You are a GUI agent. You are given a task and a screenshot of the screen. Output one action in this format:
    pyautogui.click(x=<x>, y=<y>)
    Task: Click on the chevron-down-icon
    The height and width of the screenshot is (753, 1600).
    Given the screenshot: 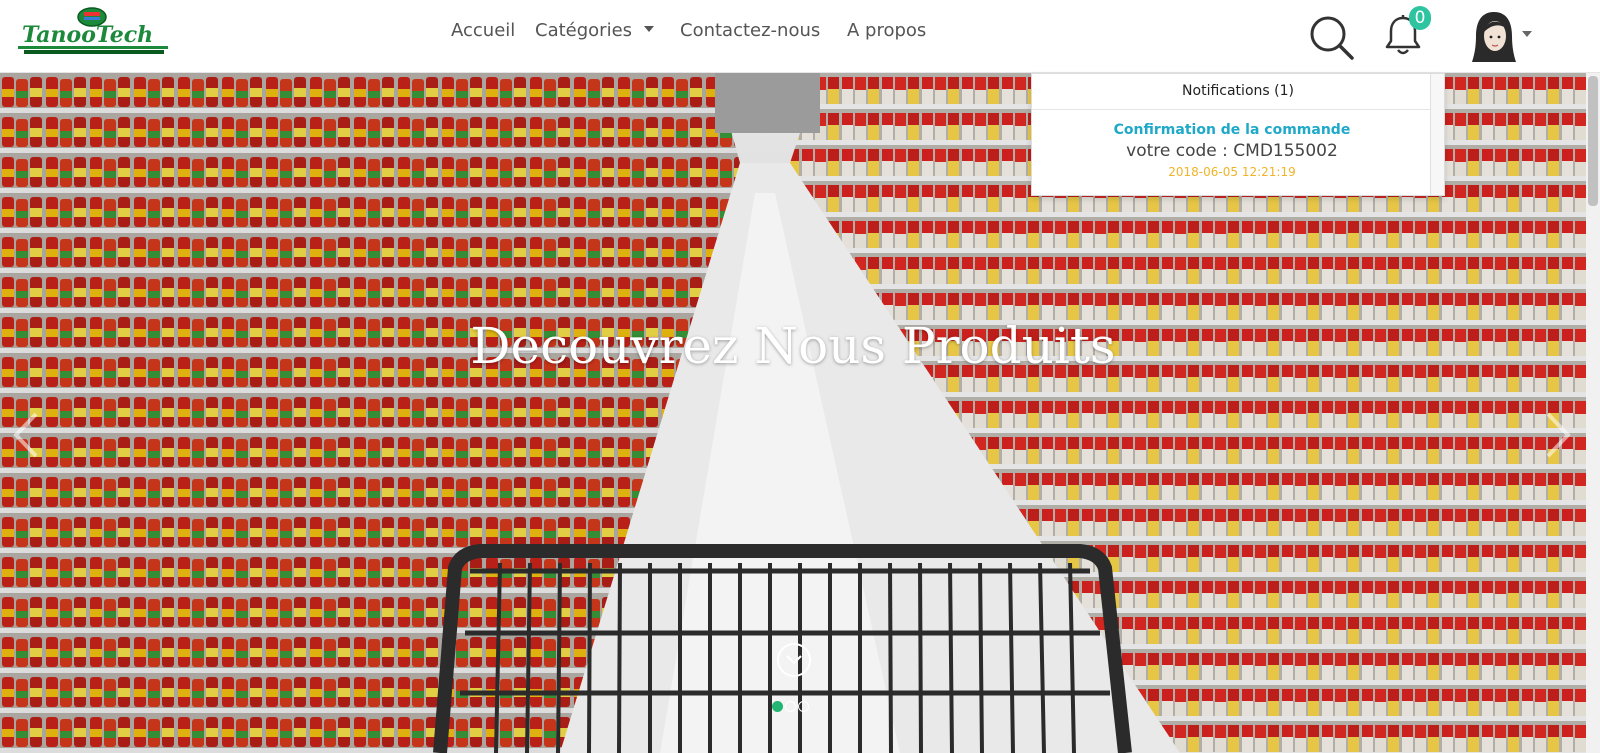 What is the action you would take?
    pyautogui.click(x=649, y=29)
    